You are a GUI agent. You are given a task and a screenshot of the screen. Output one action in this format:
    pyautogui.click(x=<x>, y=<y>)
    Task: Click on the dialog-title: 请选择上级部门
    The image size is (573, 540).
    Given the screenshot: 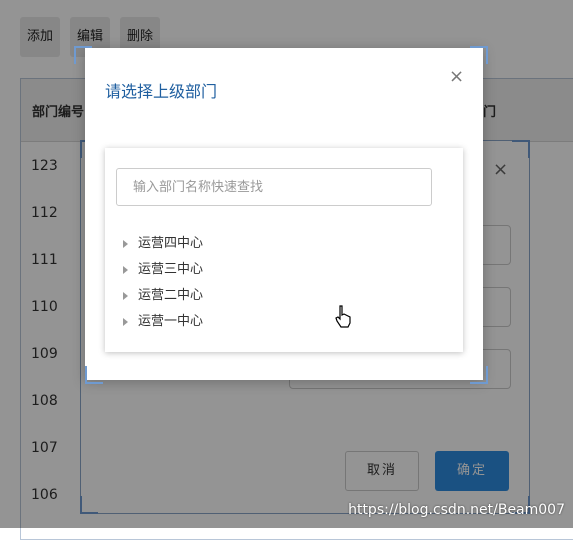 What is the action you would take?
    pyautogui.click(x=161, y=91)
    